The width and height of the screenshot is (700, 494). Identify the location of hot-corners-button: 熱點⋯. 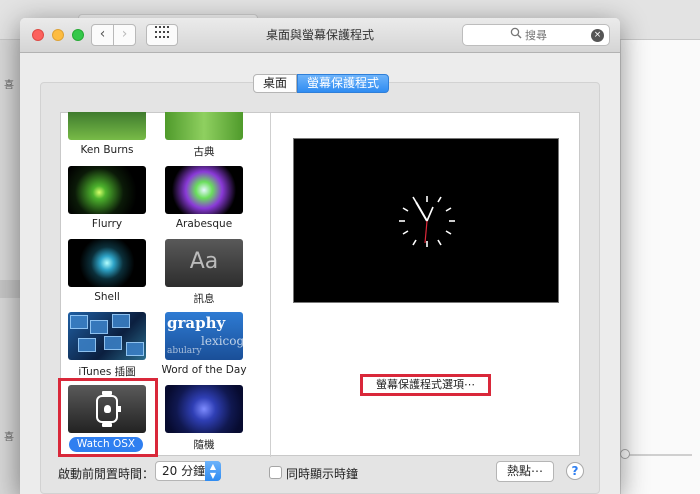
(525, 471).